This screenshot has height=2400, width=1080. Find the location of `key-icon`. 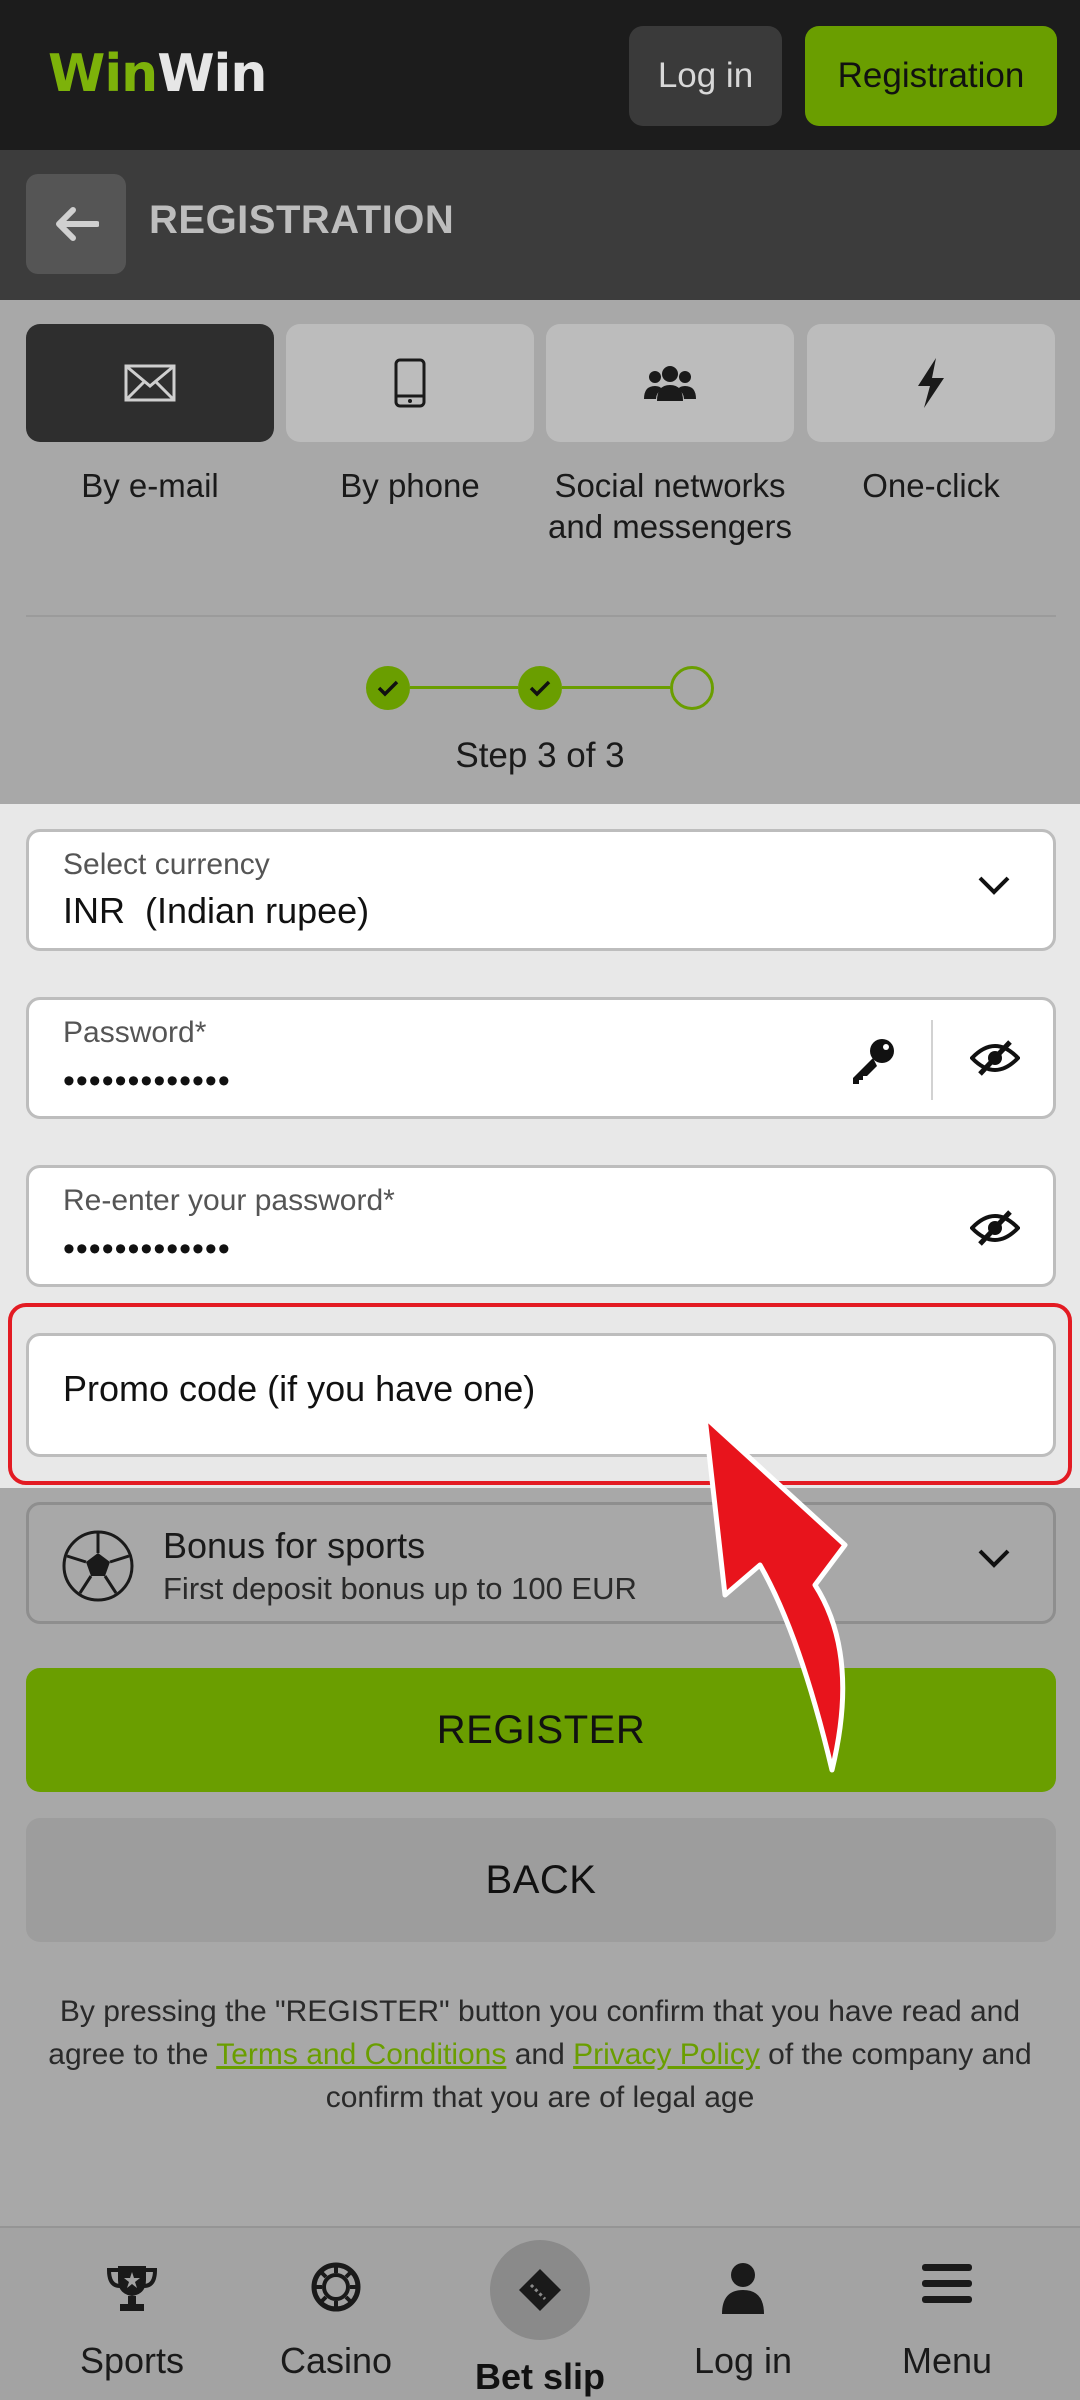

key-icon is located at coordinates (873, 1061).